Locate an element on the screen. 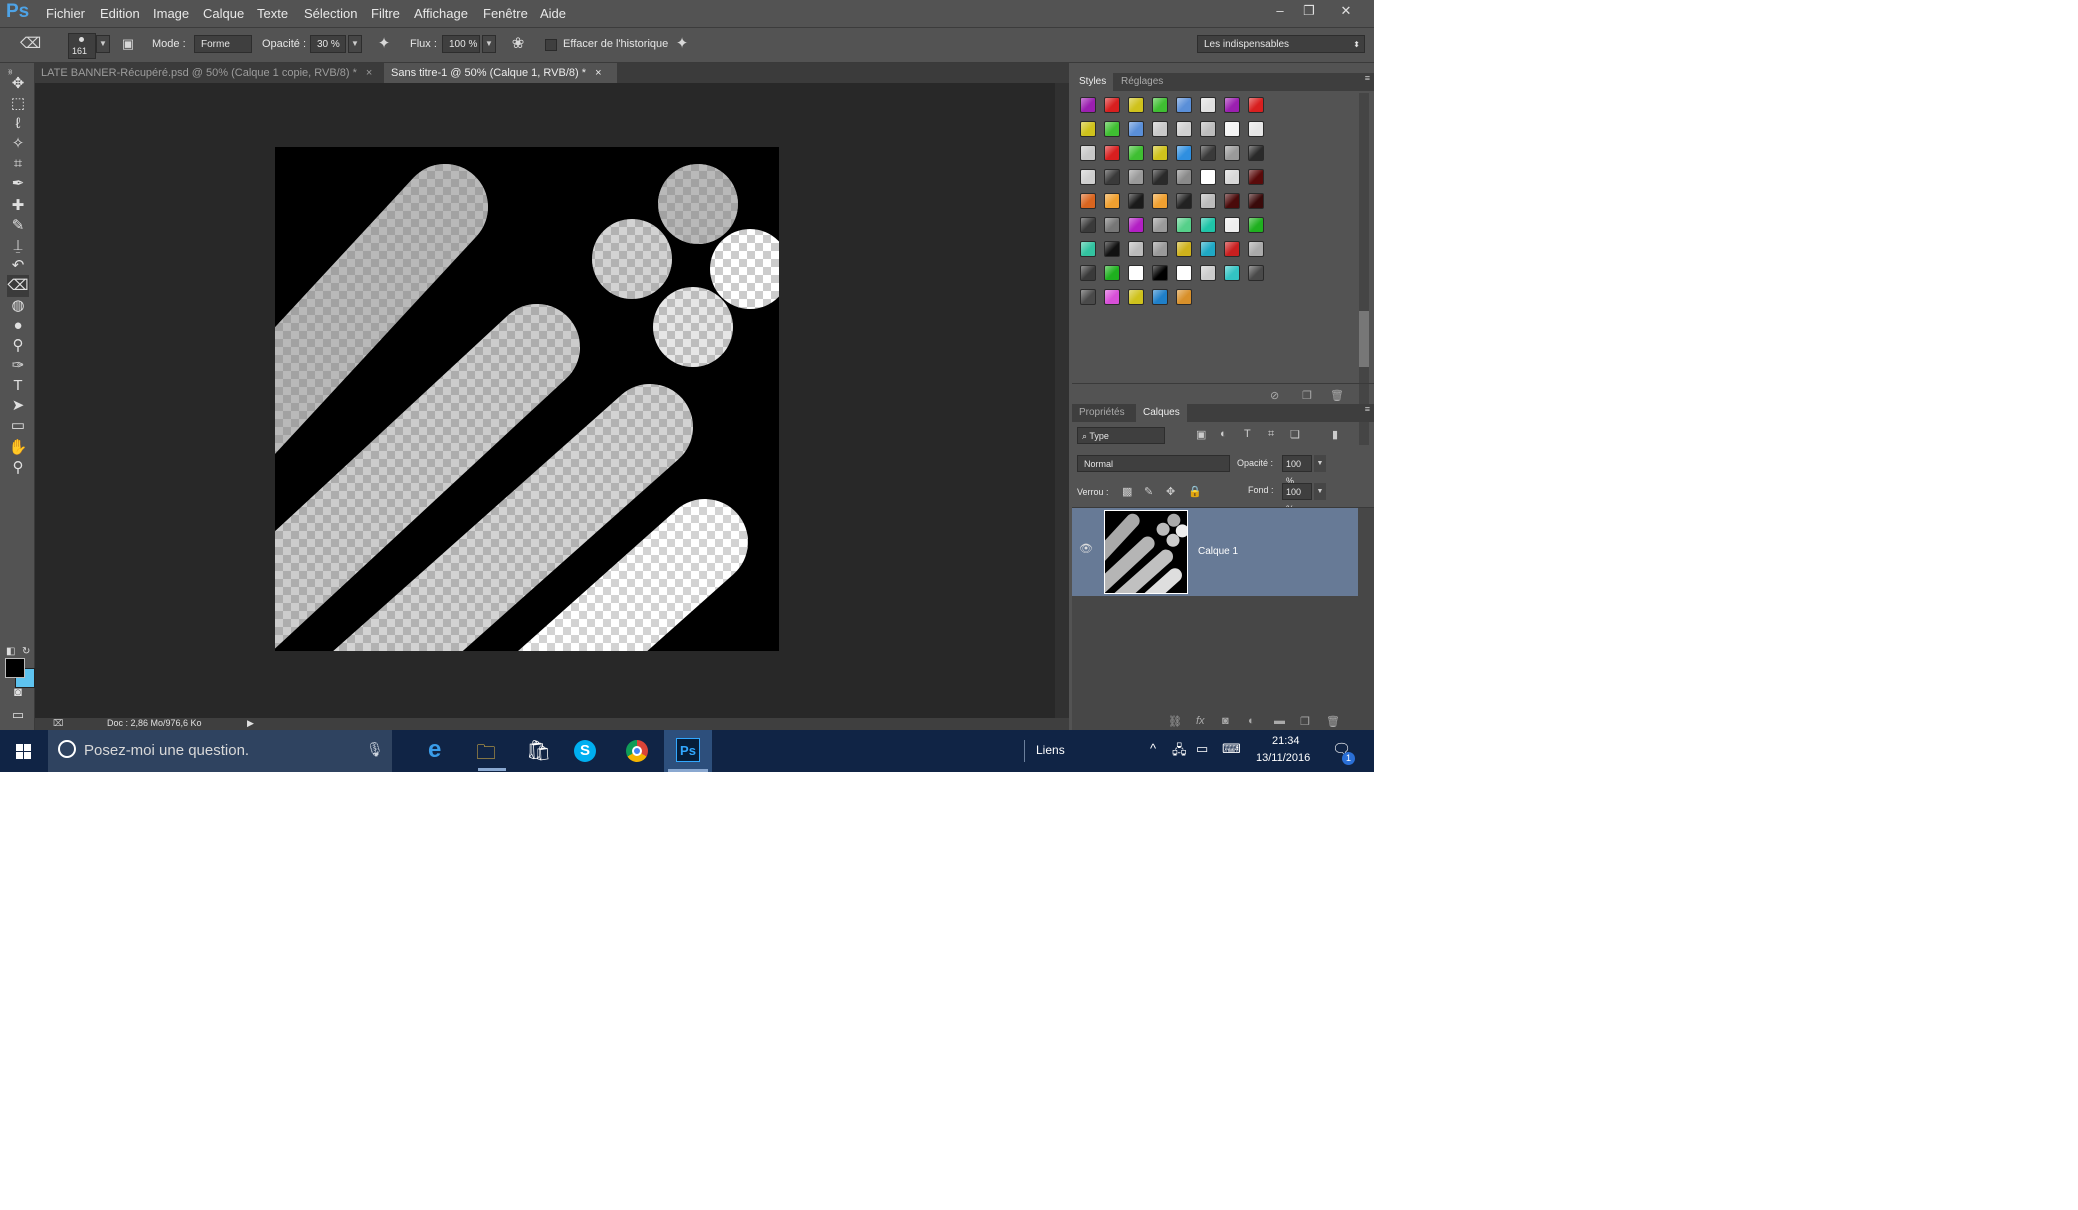  pen-icon: ✑ is located at coordinates (18, 366).